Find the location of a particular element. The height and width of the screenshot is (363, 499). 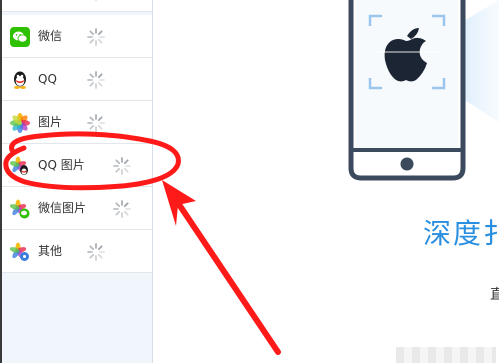

red-circle-annotation is located at coordinates (92, 161).